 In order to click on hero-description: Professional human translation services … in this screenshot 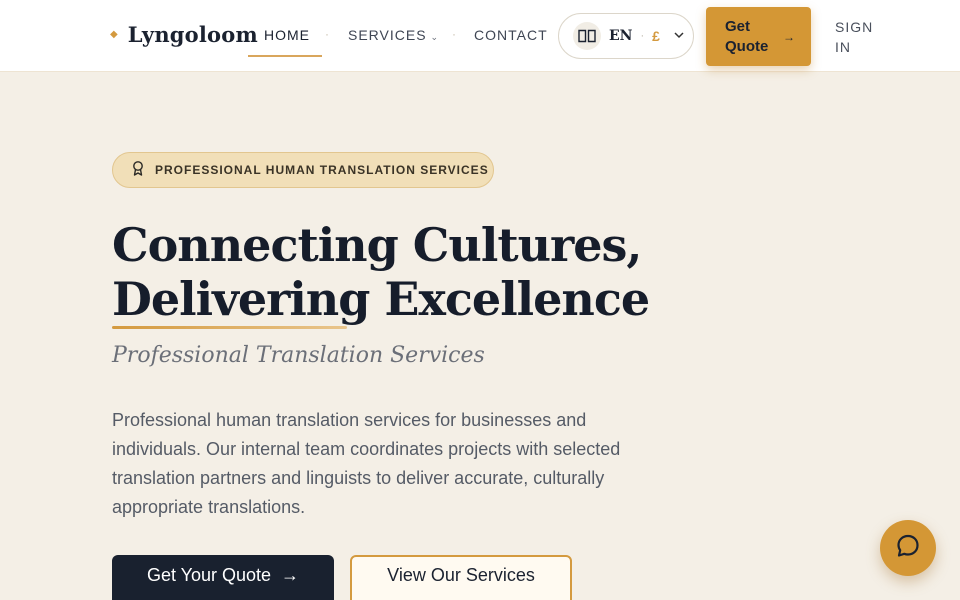, I will do `click(366, 463)`.